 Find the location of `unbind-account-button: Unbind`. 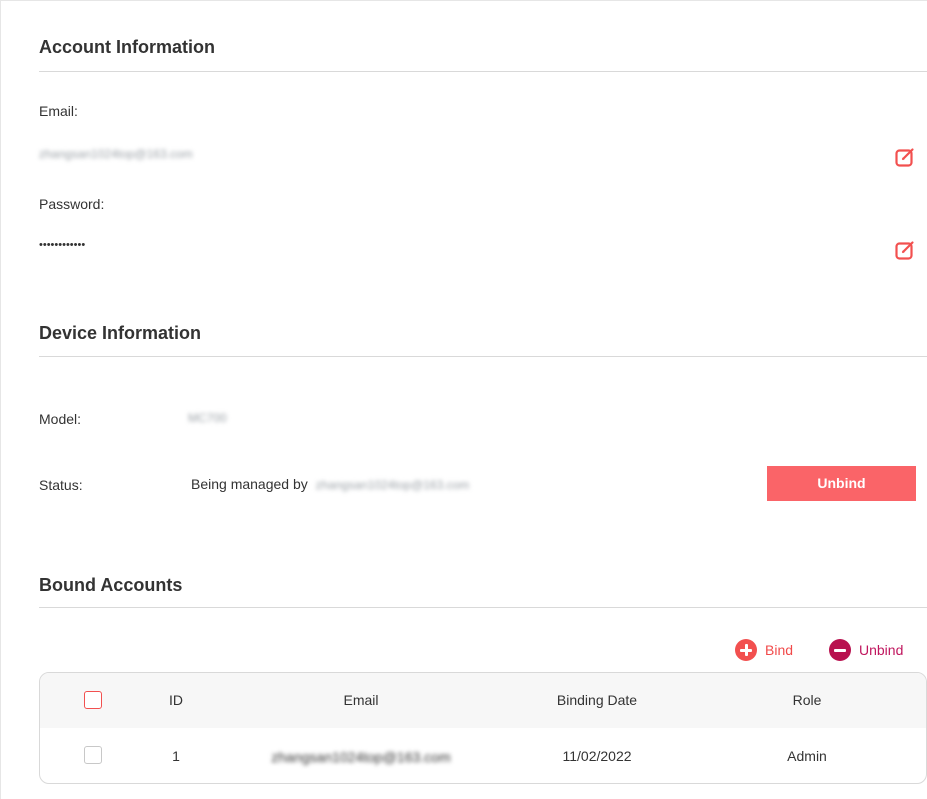

unbind-account-button: Unbind is located at coordinates (866, 650).